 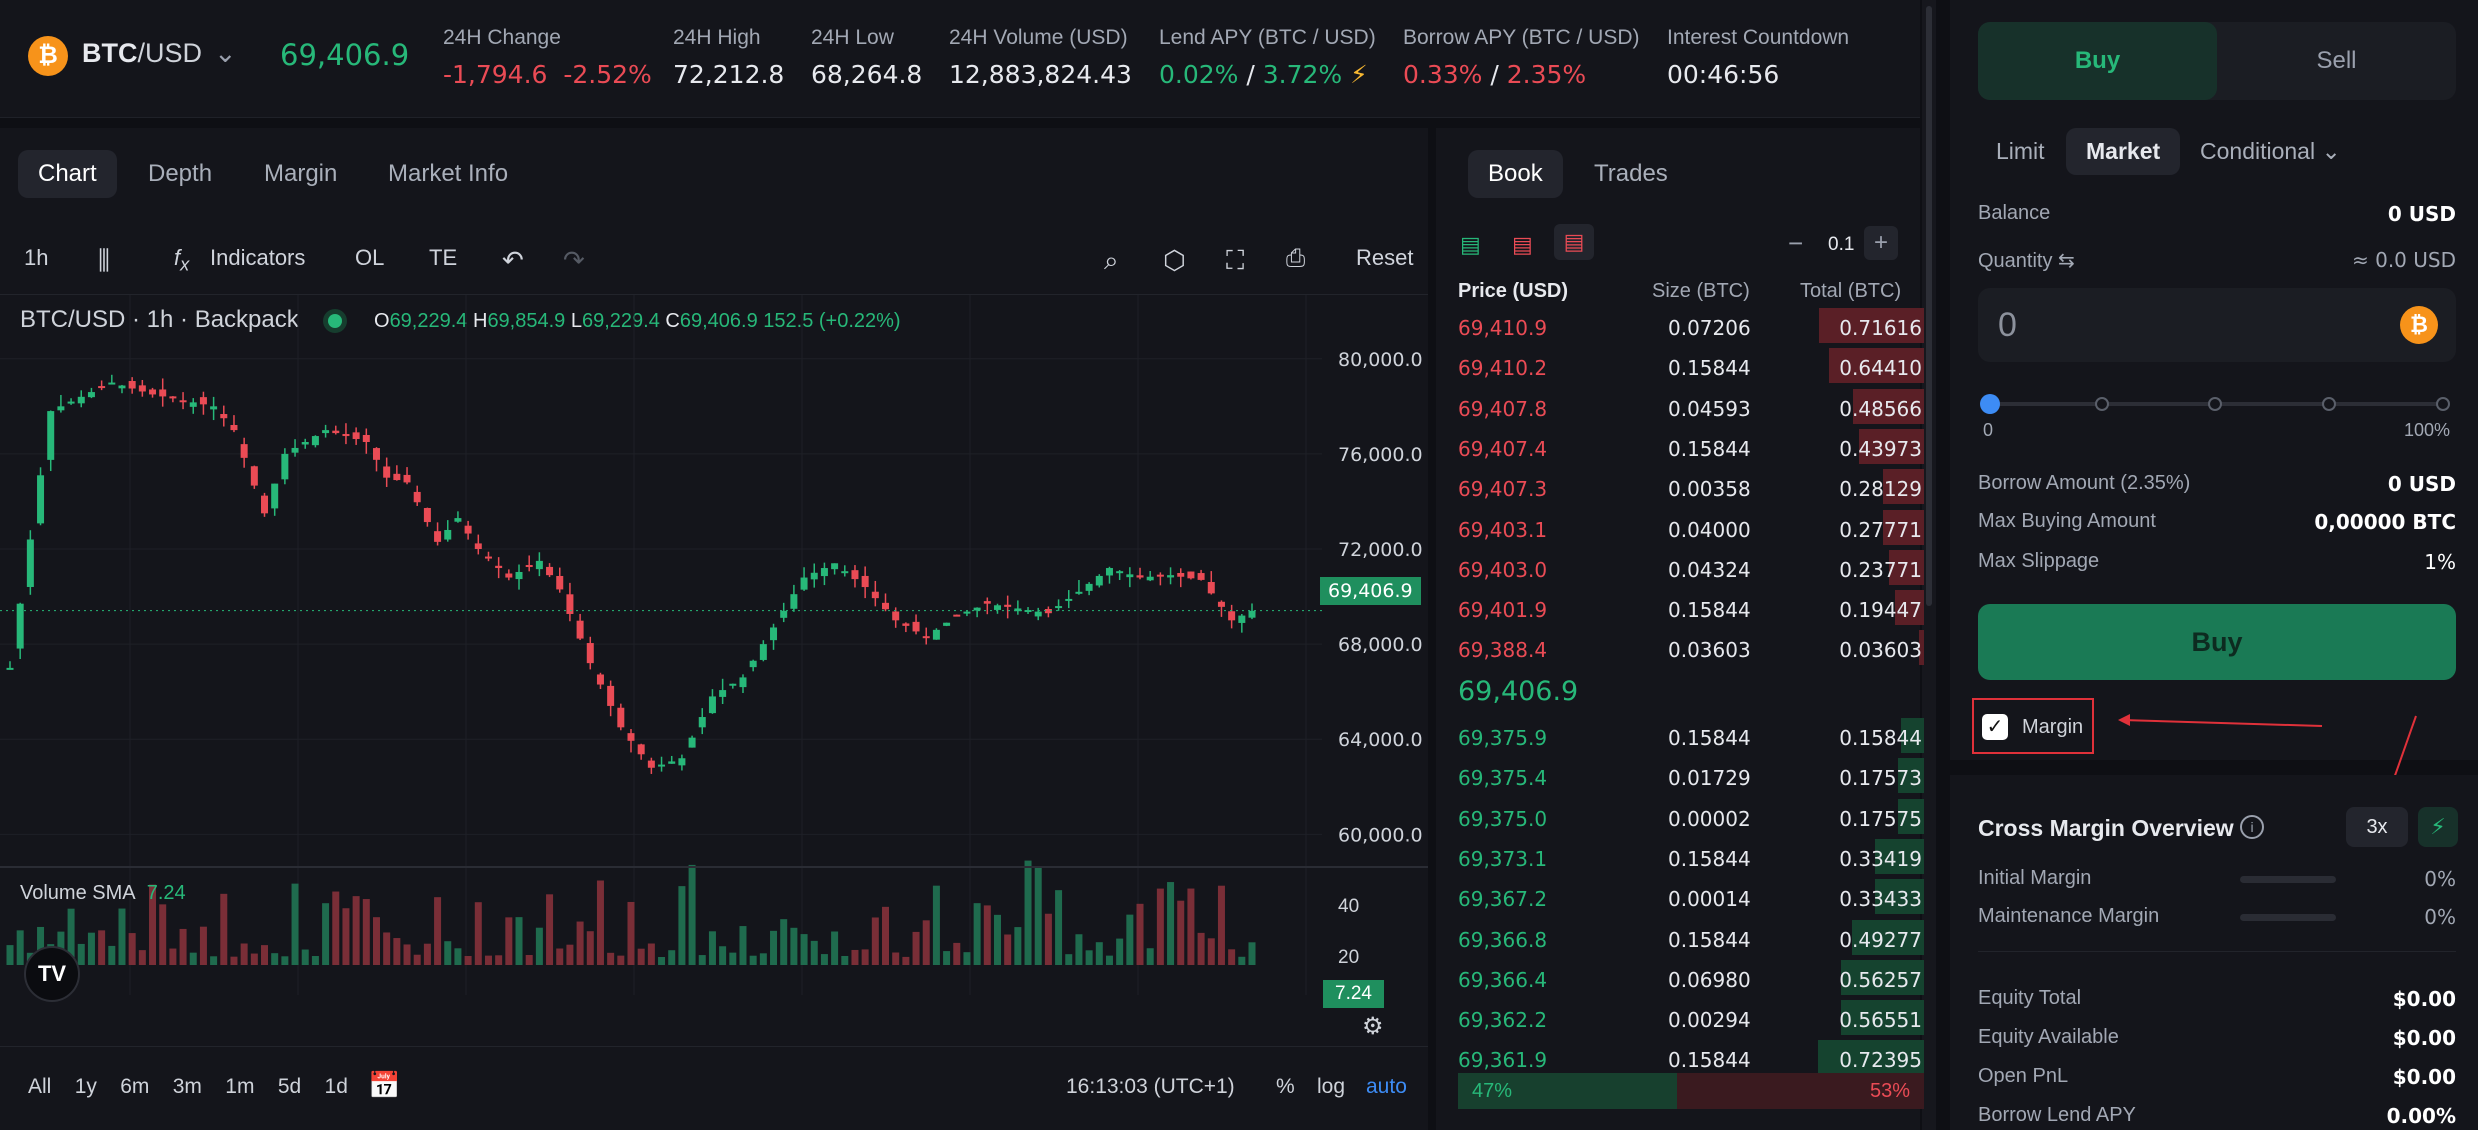 What do you see at coordinates (1574, 242) in the screenshot?
I see `view-bids-icon: ▤` at bounding box center [1574, 242].